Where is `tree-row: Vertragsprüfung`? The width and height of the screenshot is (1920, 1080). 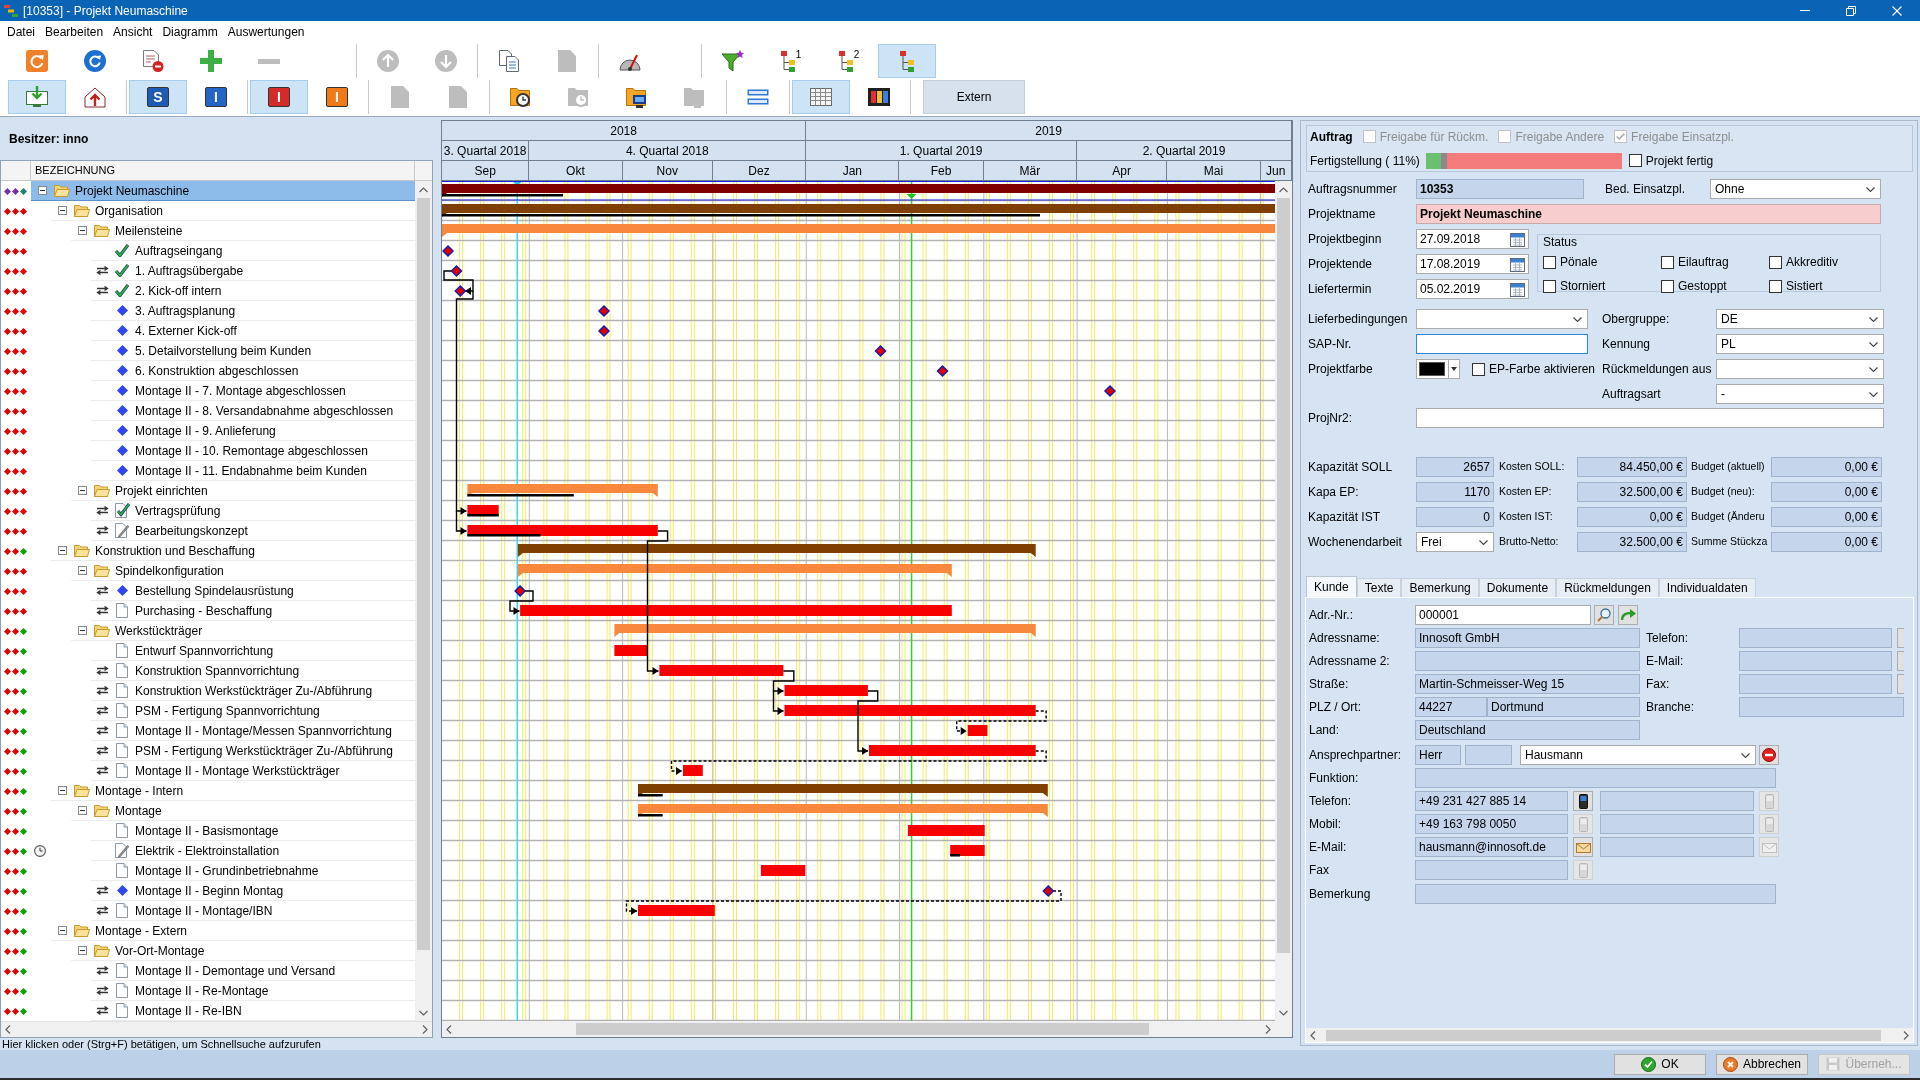
tree-row: Vertragsprüfung is located at coordinates (253, 511).